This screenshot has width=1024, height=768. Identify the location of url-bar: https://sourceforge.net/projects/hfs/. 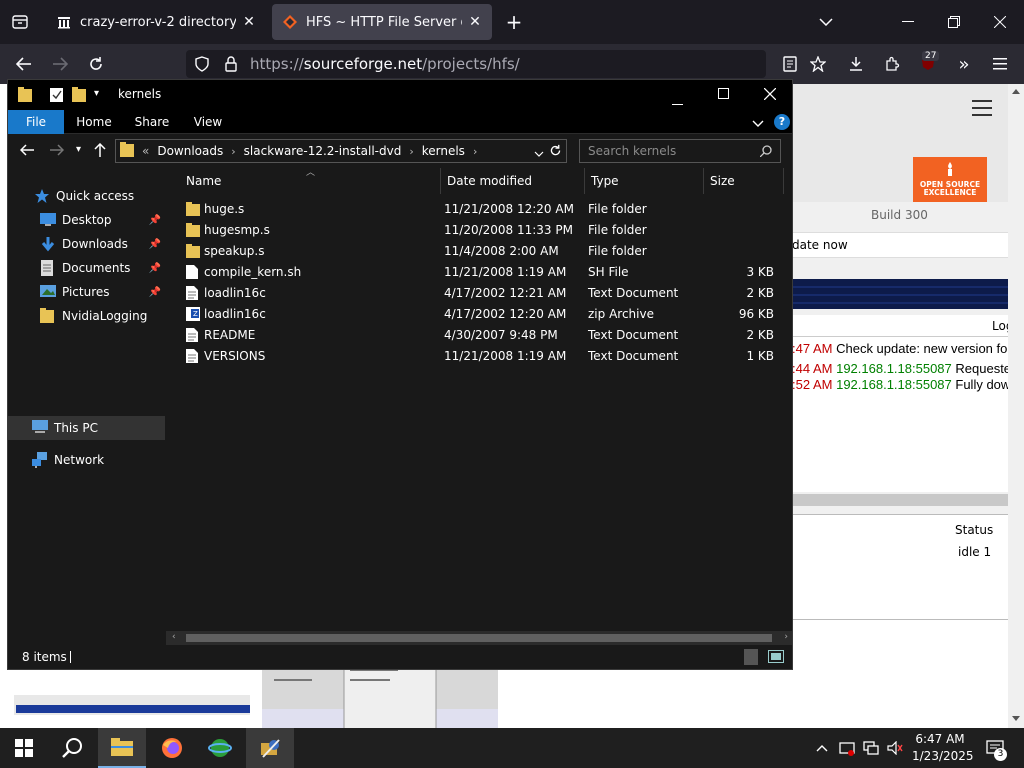
(476, 64).